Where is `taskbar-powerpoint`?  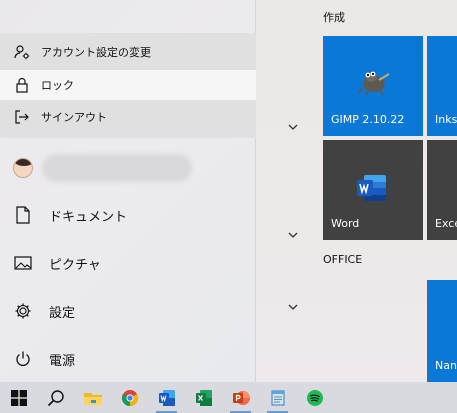
taskbar-powerpoint is located at coordinates (240, 397).